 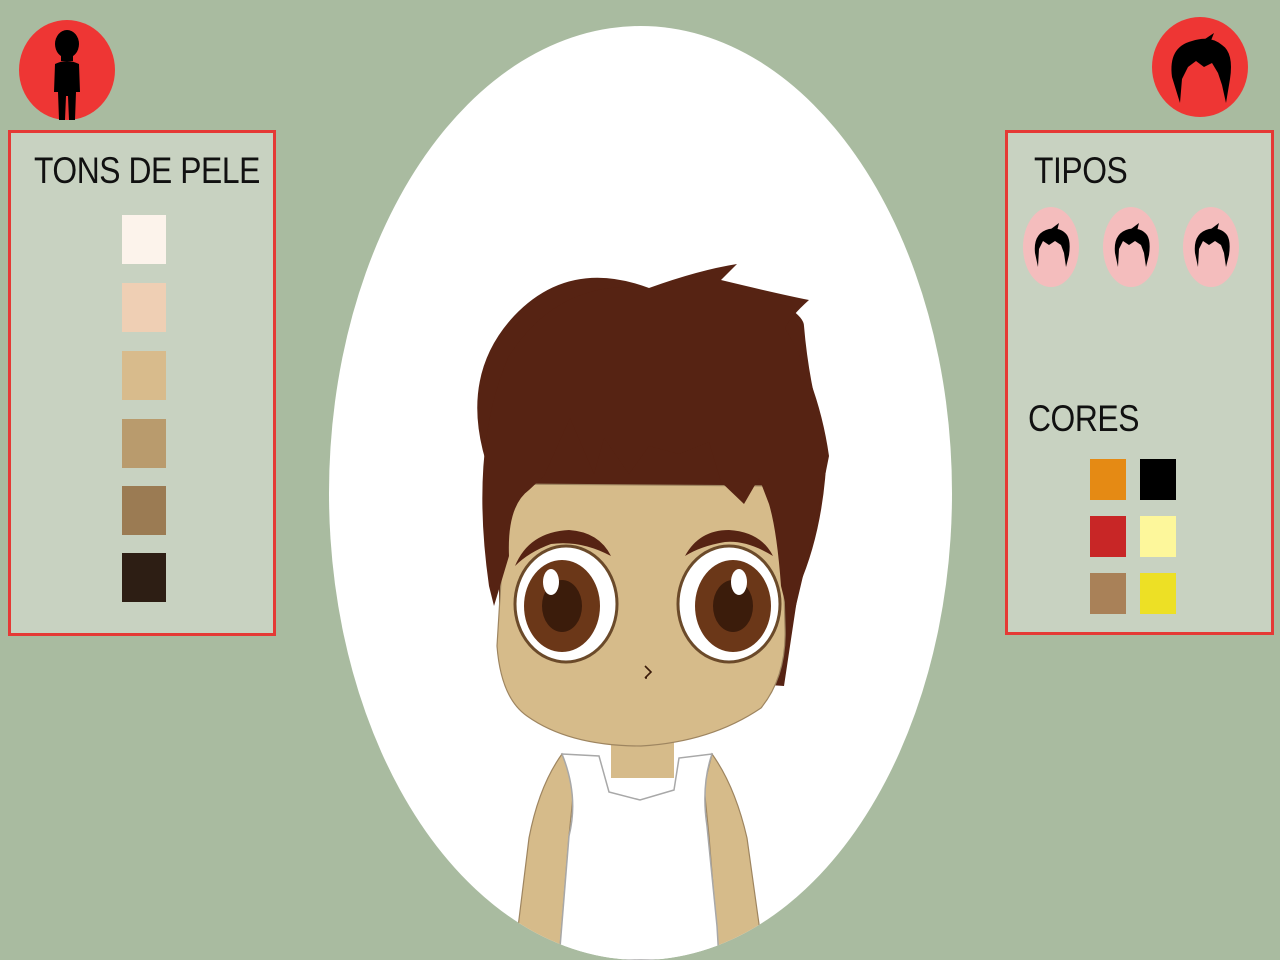 What do you see at coordinates (639, 856) in the screenshot?
I see `avatar-shirt` at bounding box center [639, 856].